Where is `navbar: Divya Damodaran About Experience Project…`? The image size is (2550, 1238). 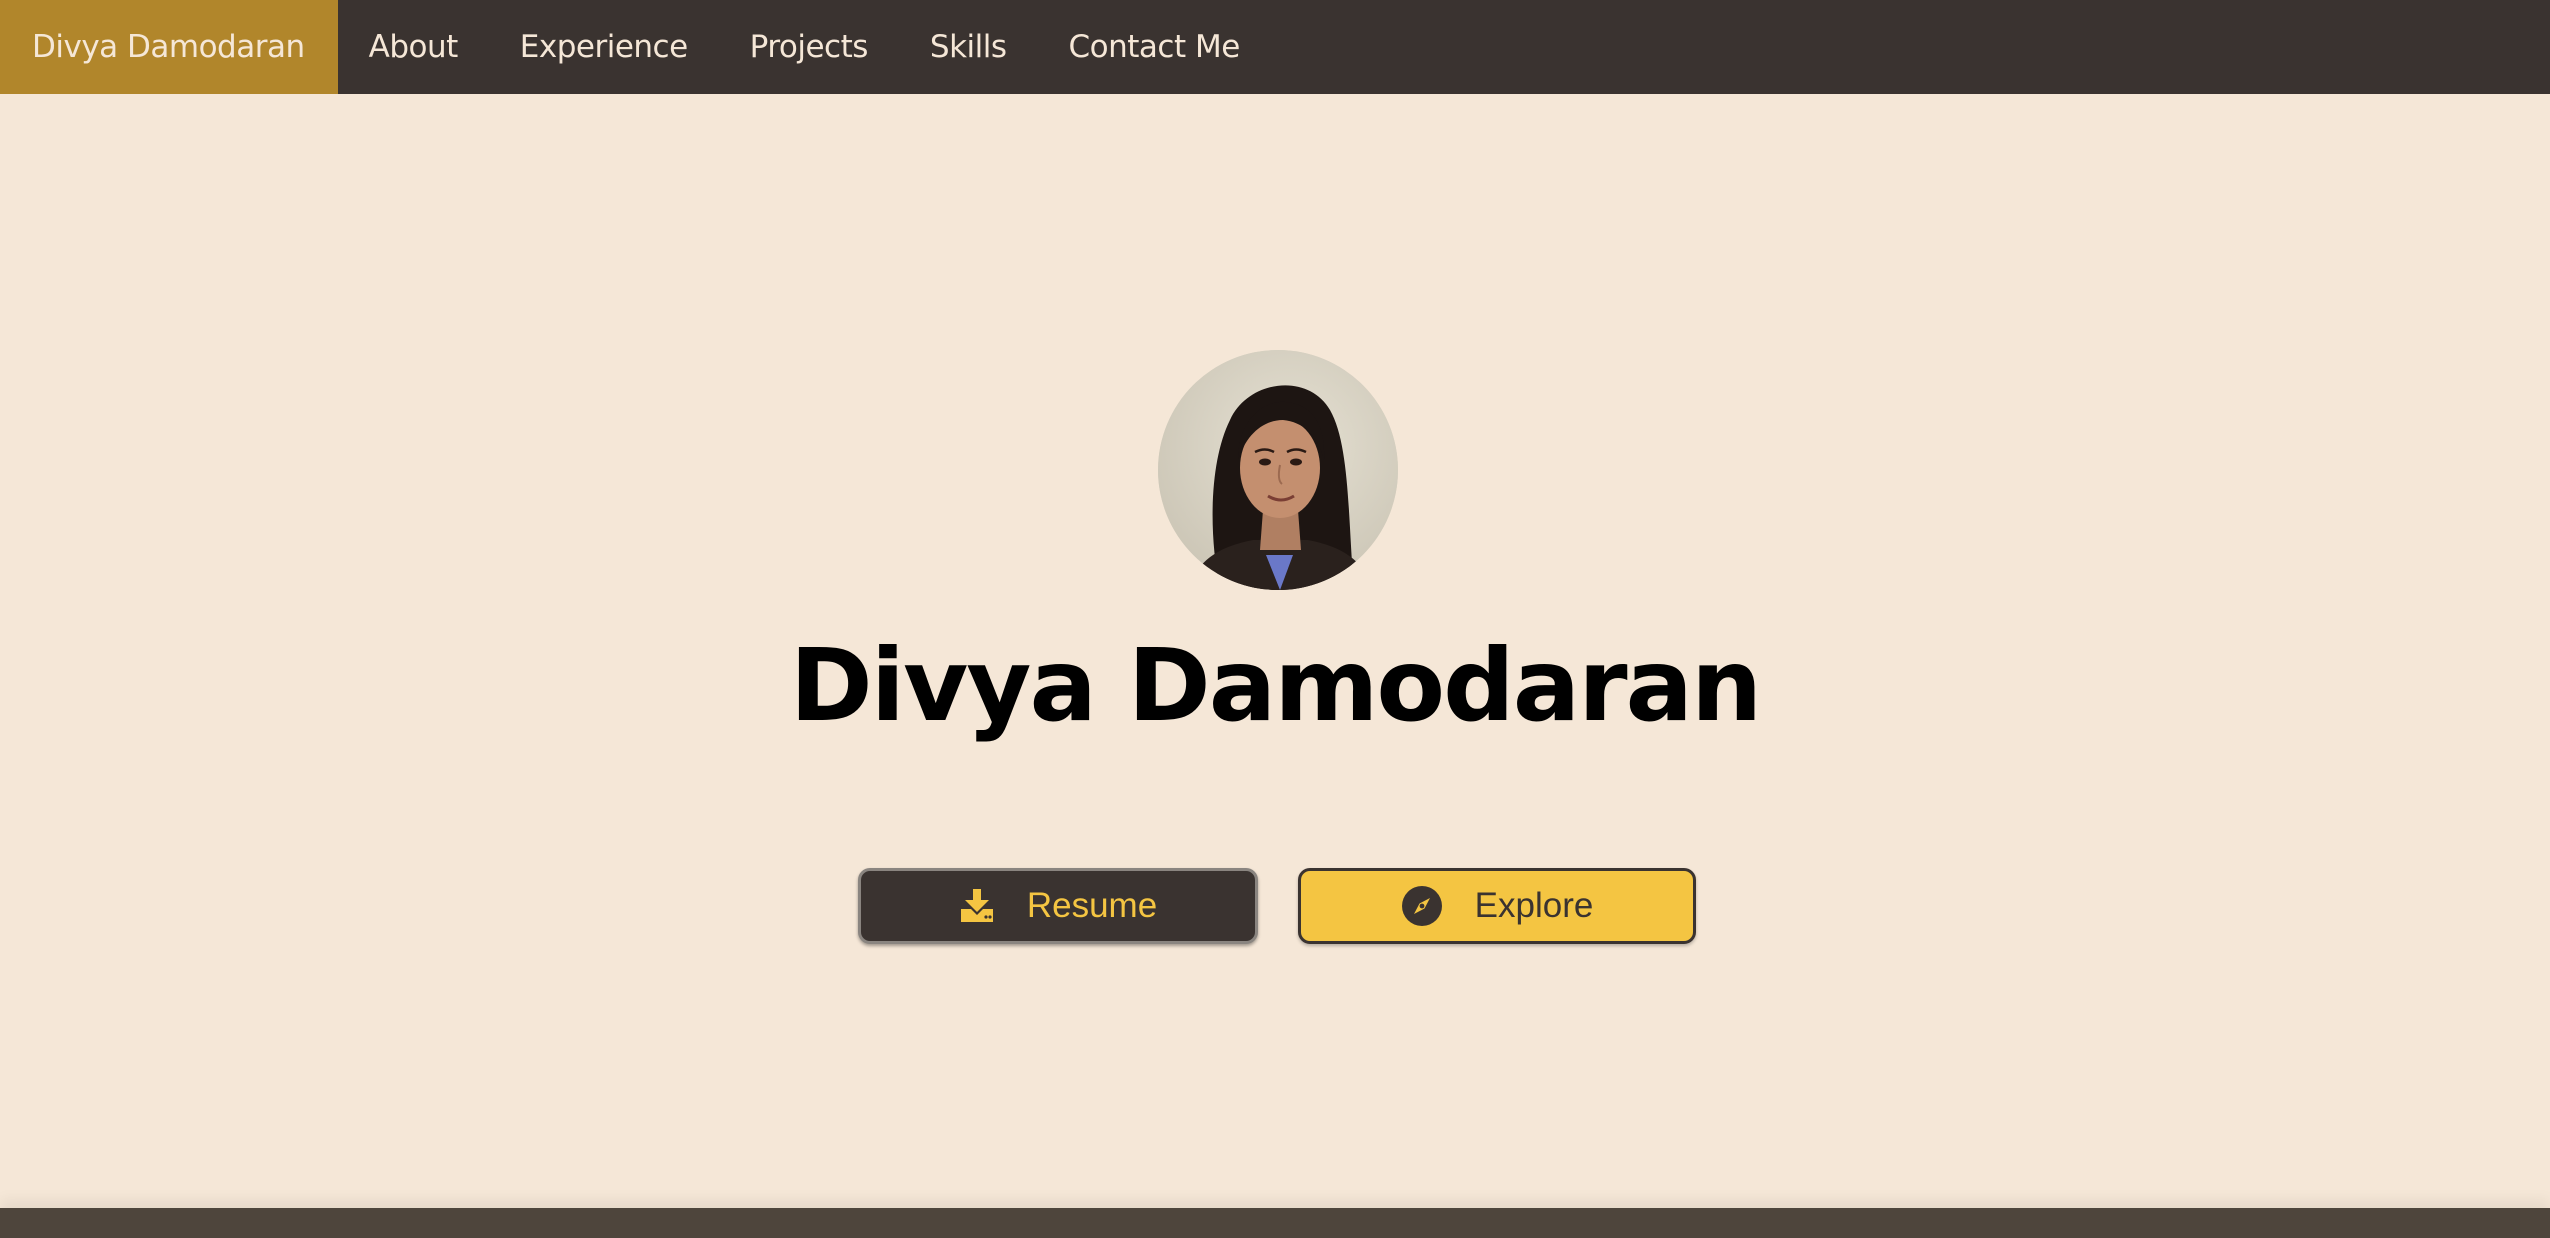 navbar: Divya Damodaran About Experience Project… is located at coordinates (1275, 47).